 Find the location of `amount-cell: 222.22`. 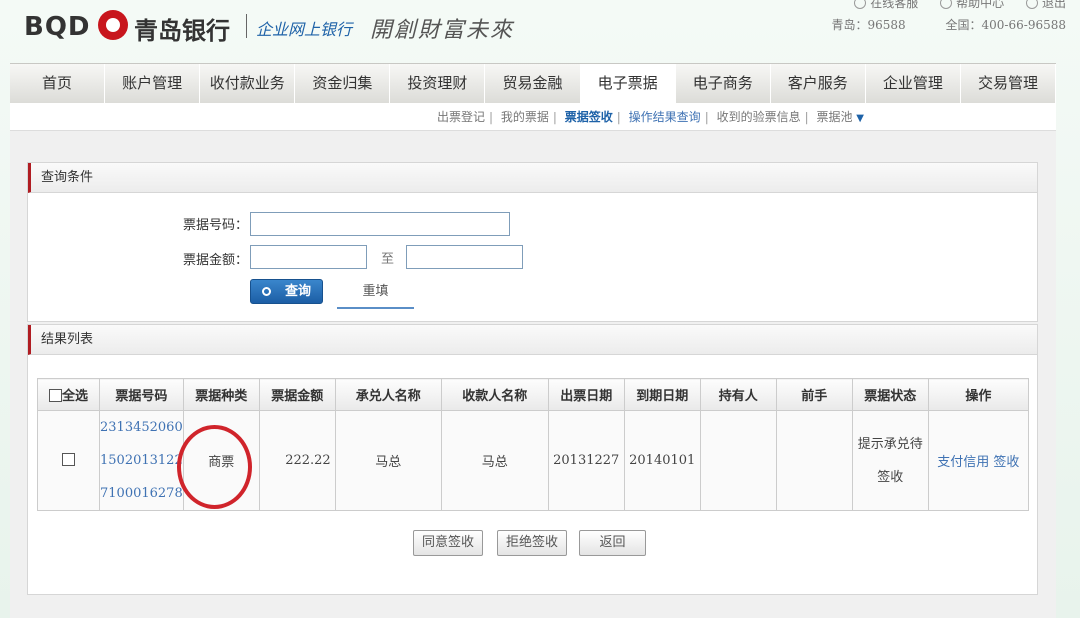

amount-cell: 222.22 is located at coordinates (297, 460).